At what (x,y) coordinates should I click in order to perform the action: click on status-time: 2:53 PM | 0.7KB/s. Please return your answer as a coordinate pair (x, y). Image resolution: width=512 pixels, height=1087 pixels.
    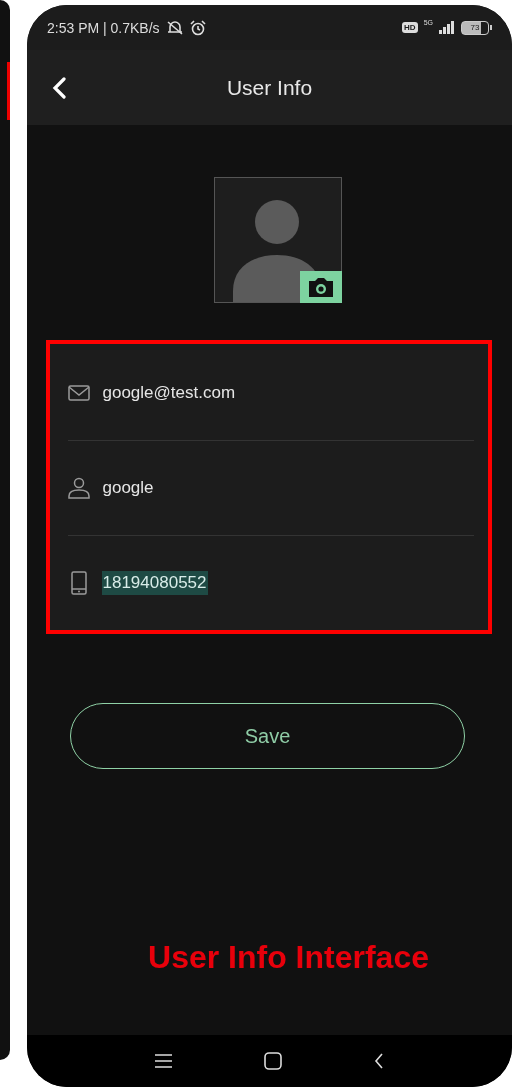
    Looking at the image, I should click on (103, 27).